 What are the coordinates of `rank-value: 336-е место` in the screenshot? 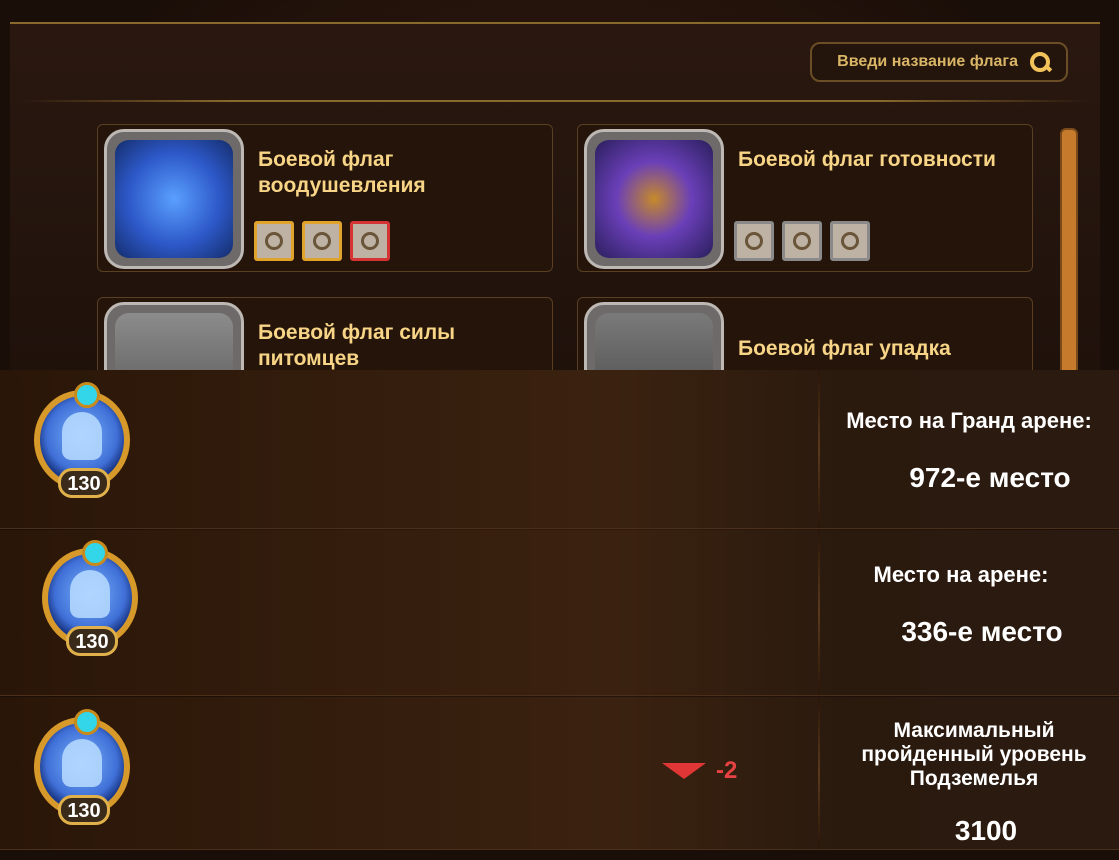 It's located at (982, 631).